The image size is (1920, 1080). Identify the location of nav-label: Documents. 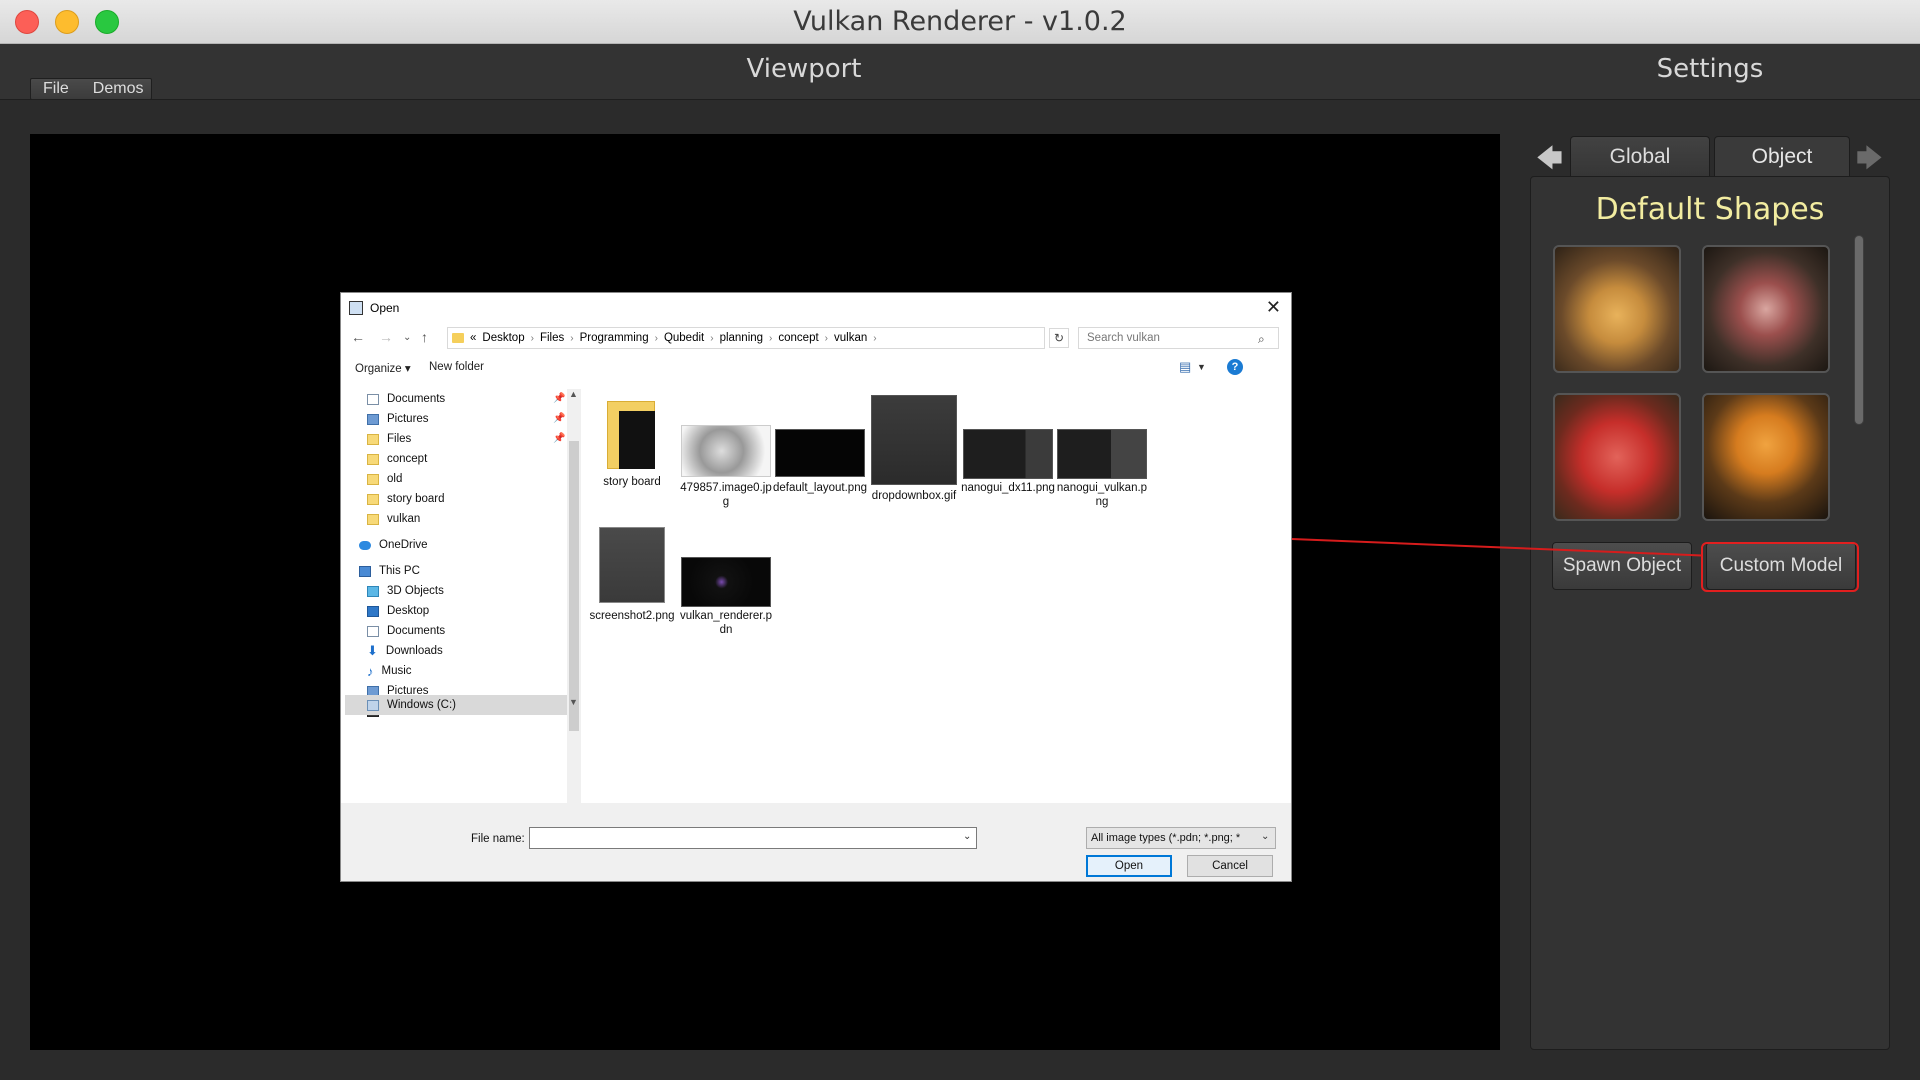
(416, 631).